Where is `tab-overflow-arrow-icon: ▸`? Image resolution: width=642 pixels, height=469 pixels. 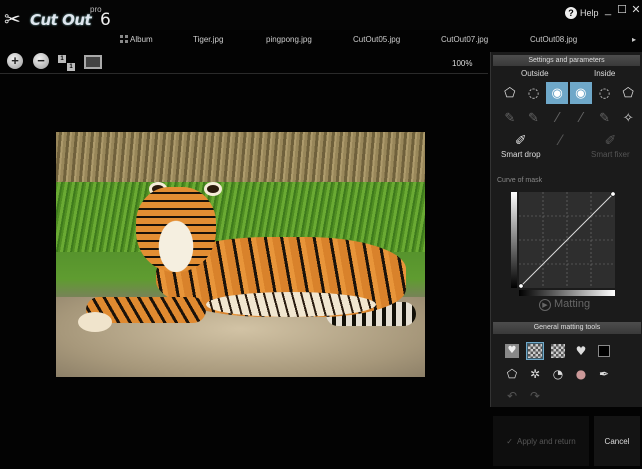 tab-overflow-arrow-icon: ▸ is located at coordinates (634, 39).